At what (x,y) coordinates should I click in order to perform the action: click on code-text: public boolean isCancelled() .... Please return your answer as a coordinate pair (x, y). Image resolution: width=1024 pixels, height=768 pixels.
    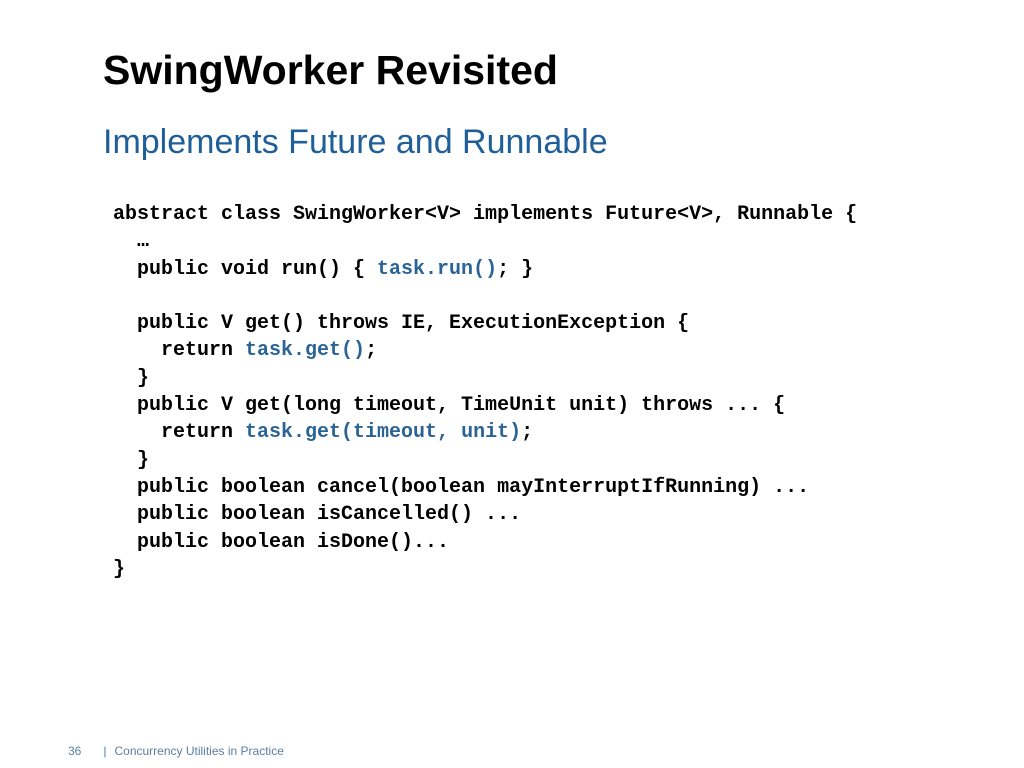
    Looking at the image, I should click on (317, 515).